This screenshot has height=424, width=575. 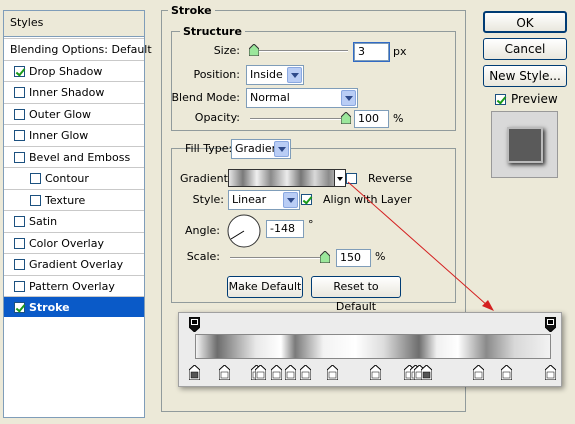 I want to click on opacity-stop-right, so click(x=550, y=324).